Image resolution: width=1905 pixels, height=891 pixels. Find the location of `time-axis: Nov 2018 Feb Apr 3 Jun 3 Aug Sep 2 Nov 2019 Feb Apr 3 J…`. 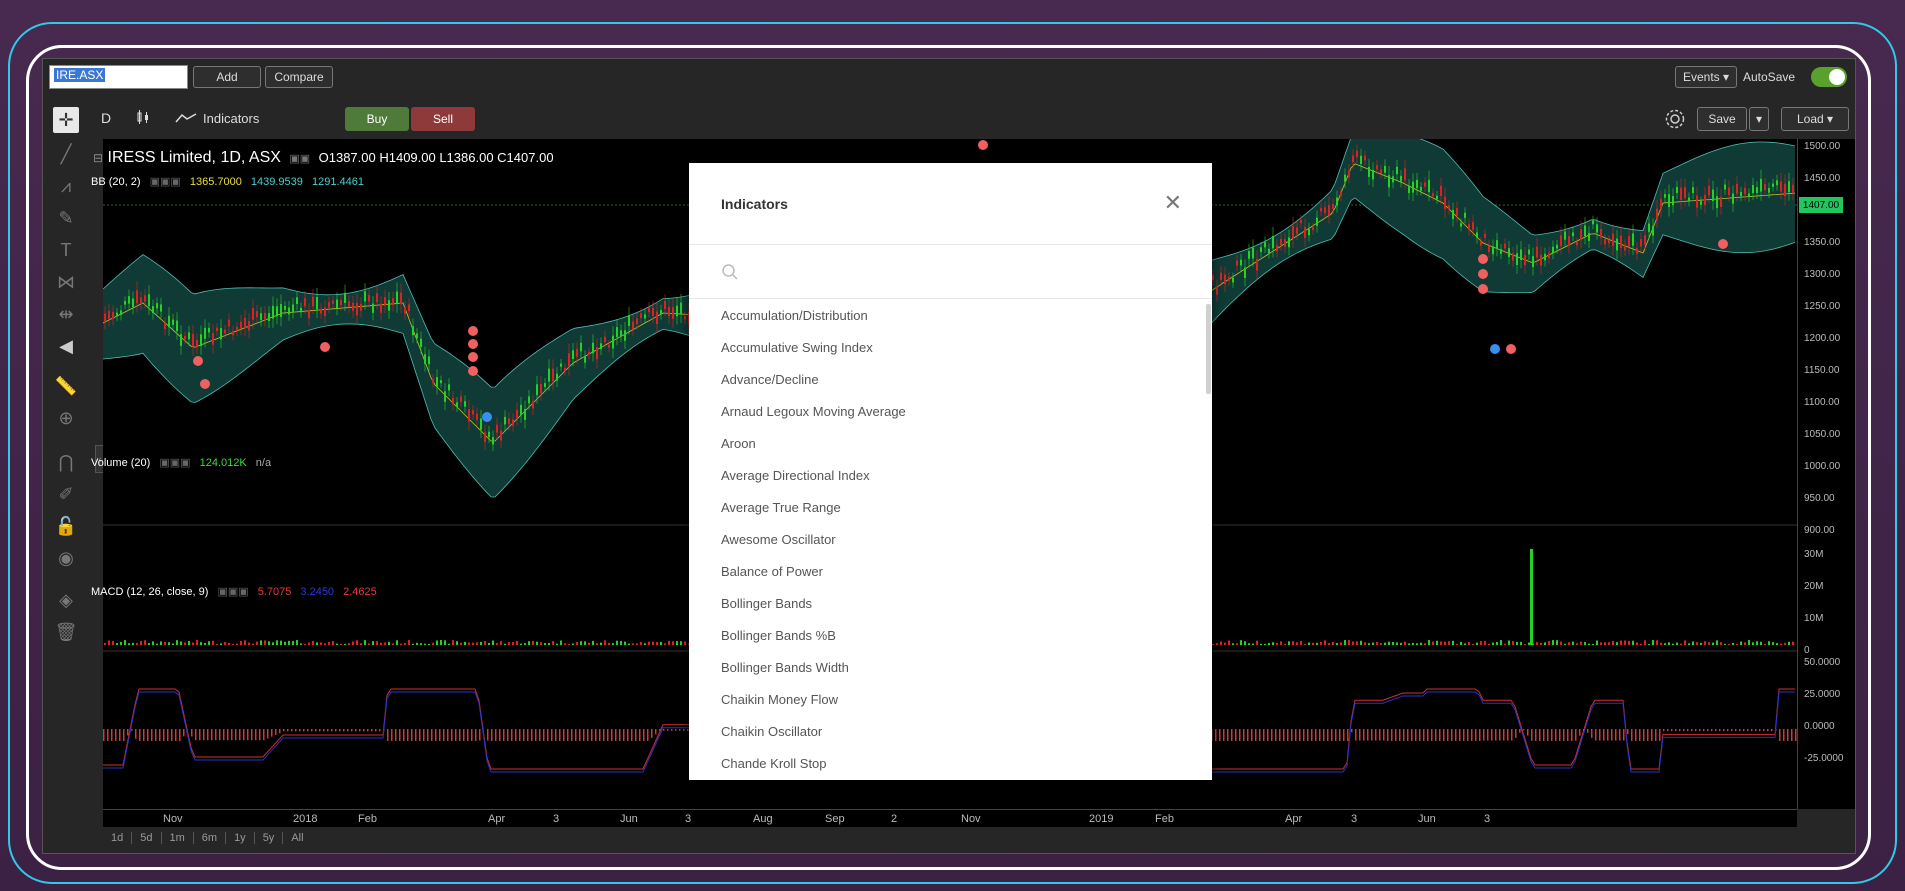

time-axis: Nov 2018 Feb Apr 3 Jun 3 Aug Sep 2 Nov 2019 Feb Apr 3 J… is located at coordinates (950, 818).